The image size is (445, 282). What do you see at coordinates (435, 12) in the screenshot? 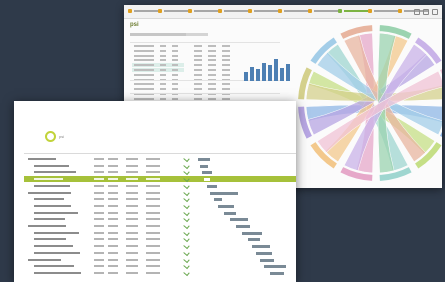
I see `close-icon` at bounding box center [435, 12].